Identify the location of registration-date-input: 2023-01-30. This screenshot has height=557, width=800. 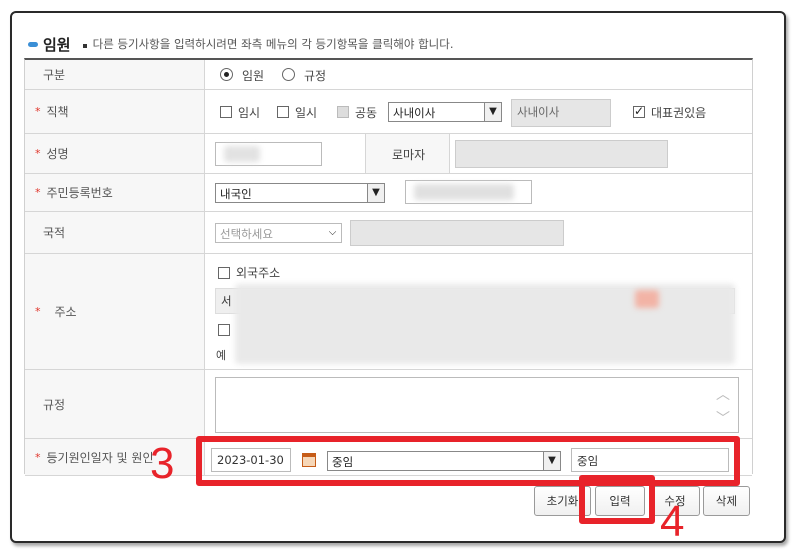
(251, 460).